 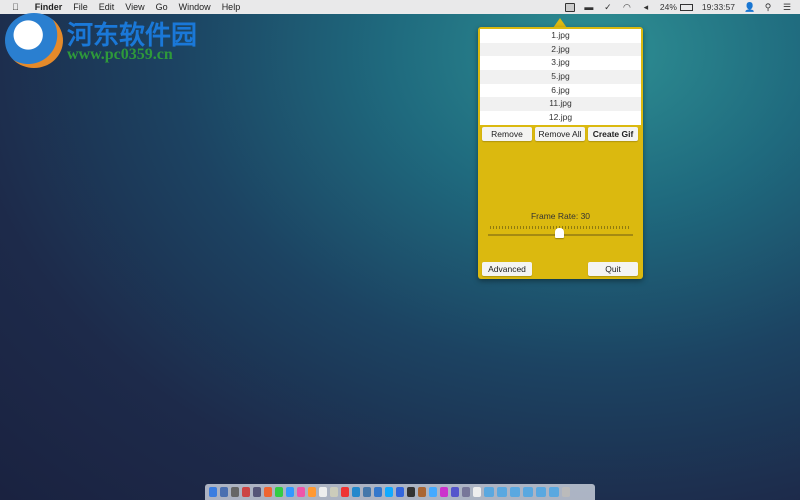 I want to click on remove-all-button: Remove All, so click(x=560, y=134).